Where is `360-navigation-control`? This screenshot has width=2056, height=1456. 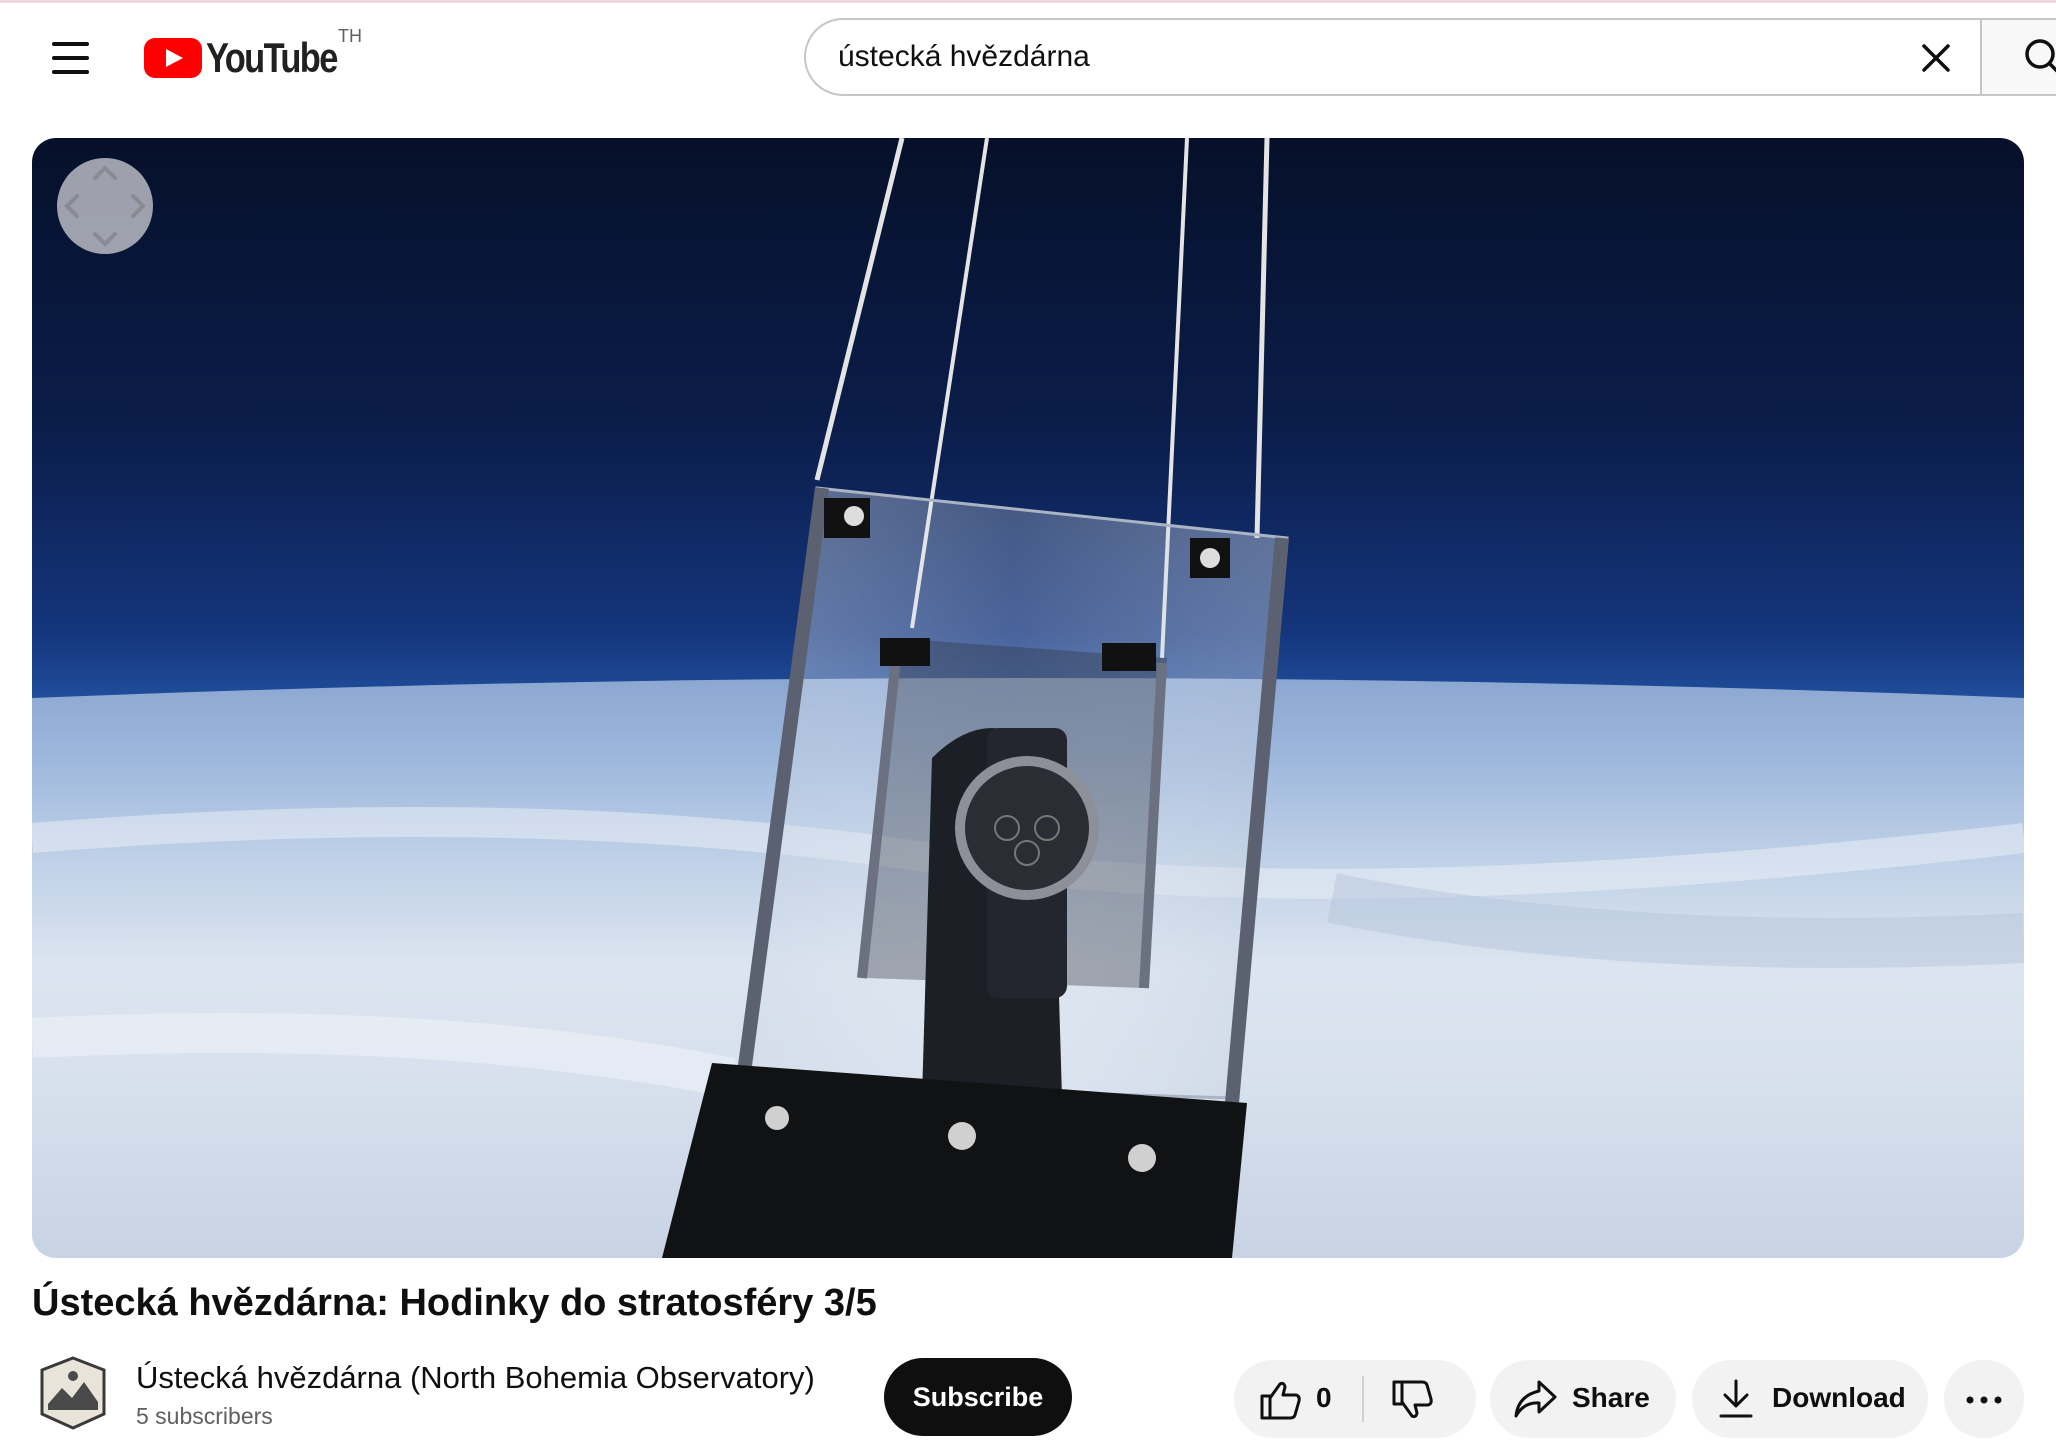 360-navigation-control is located at coordinates (105, 206).